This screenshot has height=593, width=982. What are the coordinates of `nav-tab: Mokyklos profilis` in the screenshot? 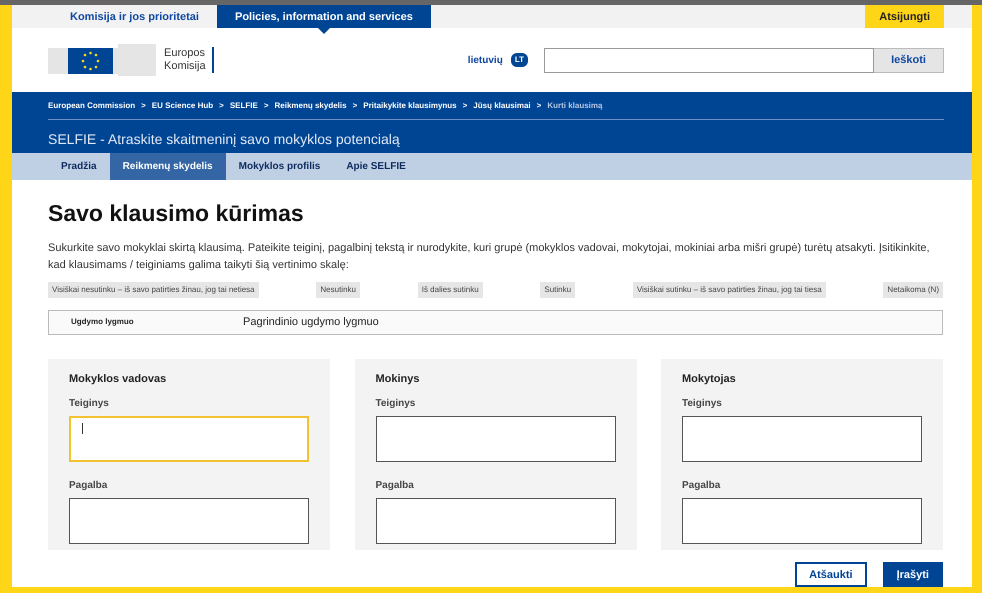 It's located at (280, 166).